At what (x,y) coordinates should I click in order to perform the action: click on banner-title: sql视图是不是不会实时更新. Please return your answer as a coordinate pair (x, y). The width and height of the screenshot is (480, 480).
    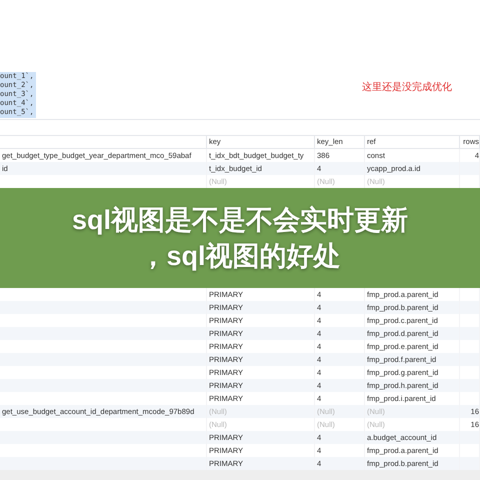
    Looking at the image, I should click on (240, 220).